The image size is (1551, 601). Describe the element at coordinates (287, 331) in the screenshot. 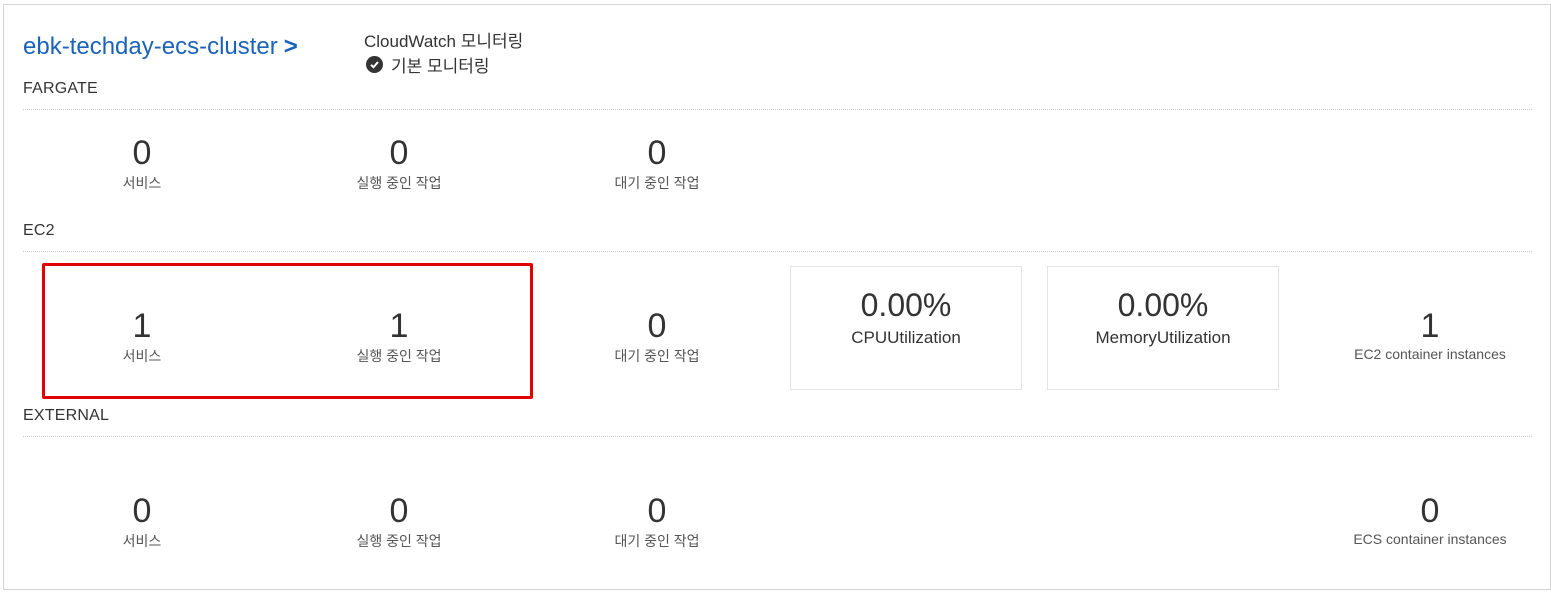

I see `highlight-box` at that location.